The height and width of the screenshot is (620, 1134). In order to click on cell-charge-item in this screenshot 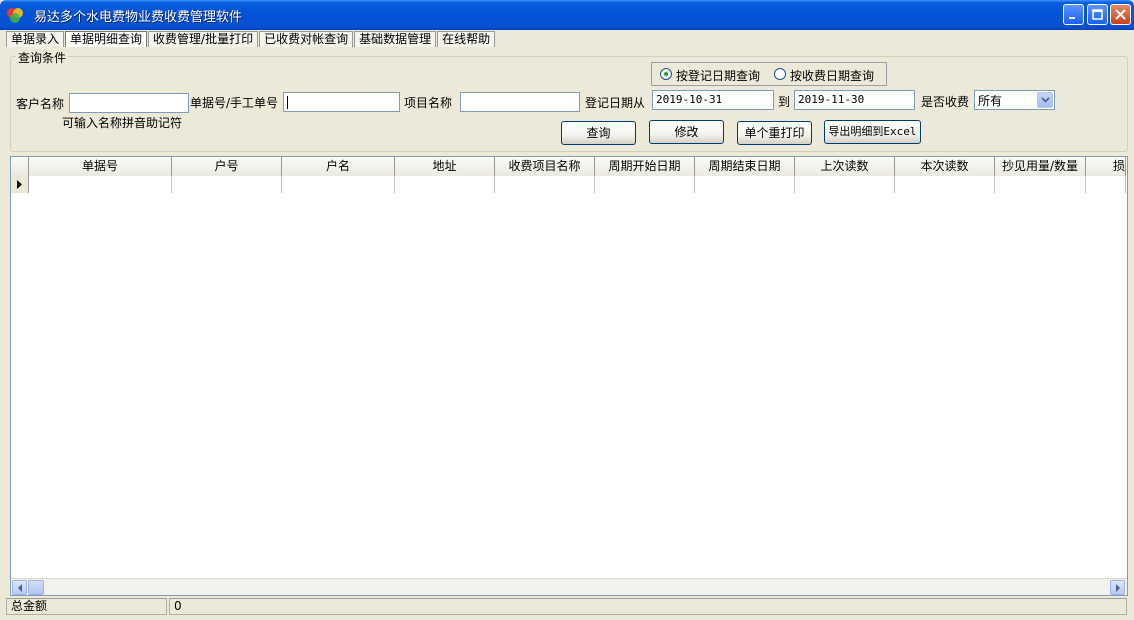, I will do `click(545, 184)`.